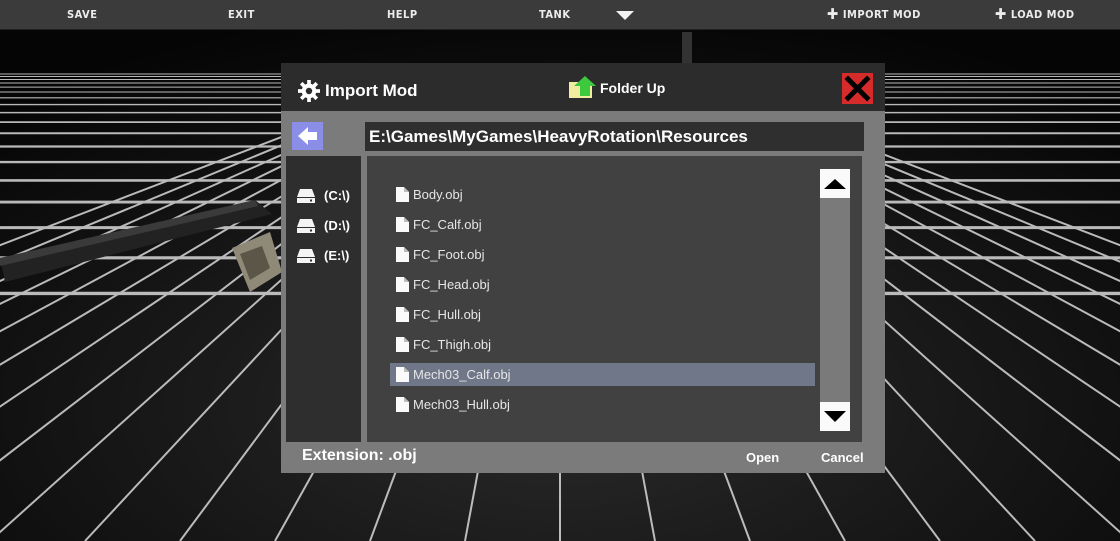 The image size is (1120, 541). What do you see at coordinates (1042, 14) in the screenshot?
I see `load-mod-label: LOAD MOD` at bounding box center [1042, 14].